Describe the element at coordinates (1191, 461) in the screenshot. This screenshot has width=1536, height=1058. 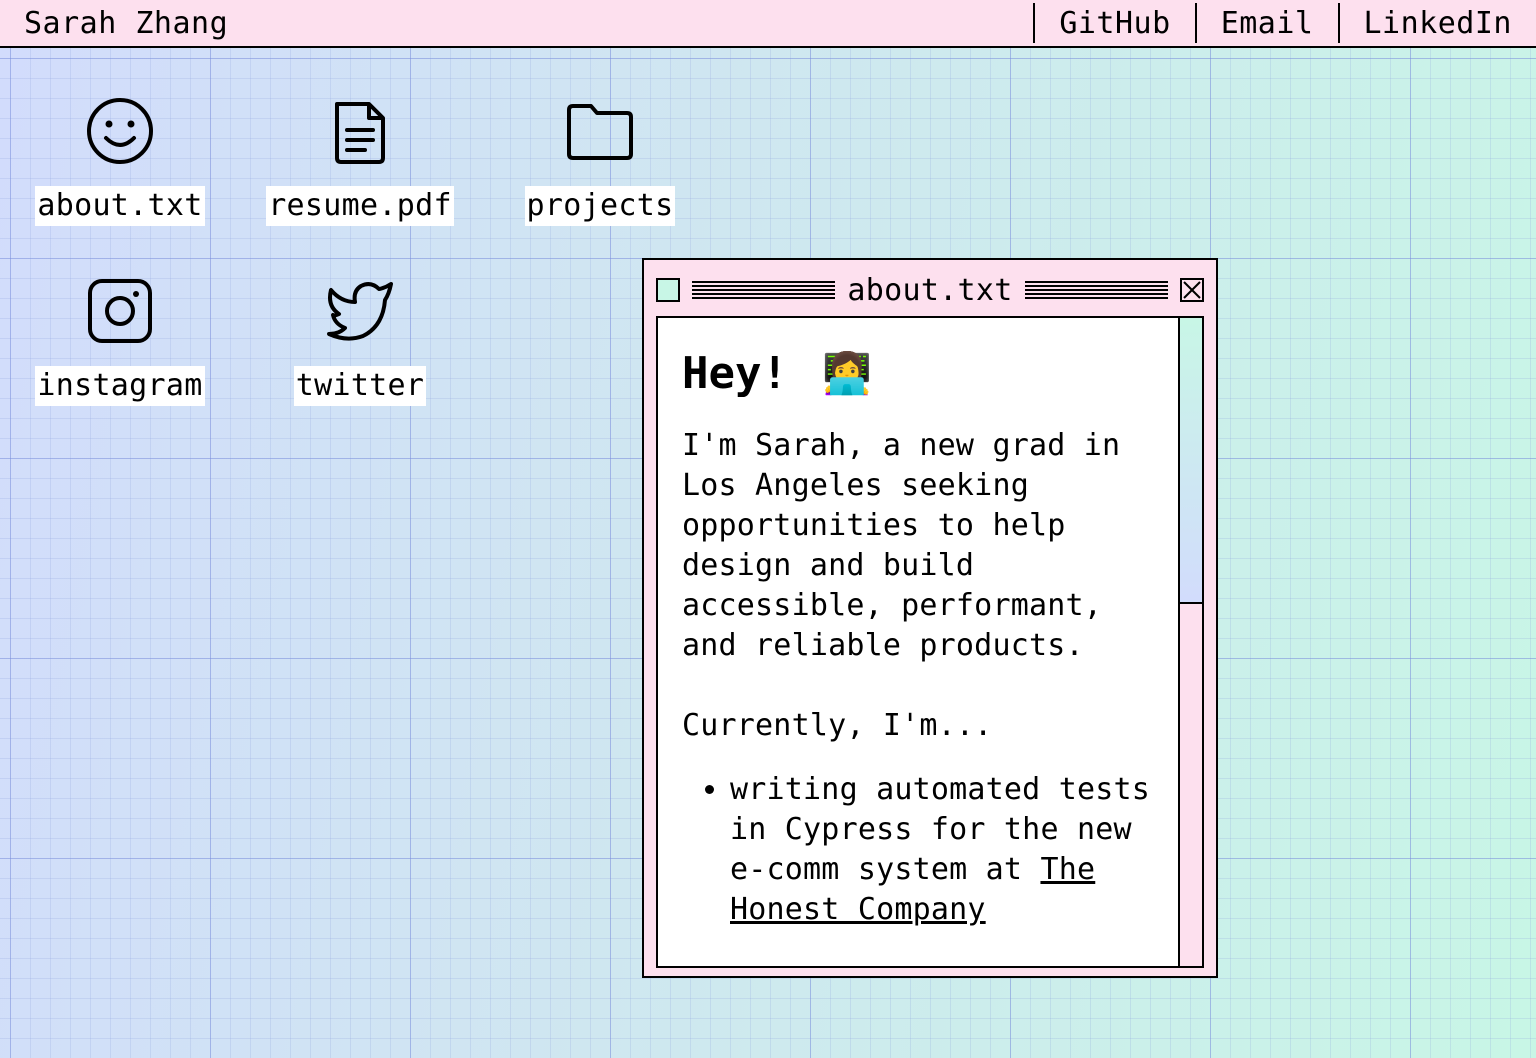
I see `scrollbar-thumb` at that location.